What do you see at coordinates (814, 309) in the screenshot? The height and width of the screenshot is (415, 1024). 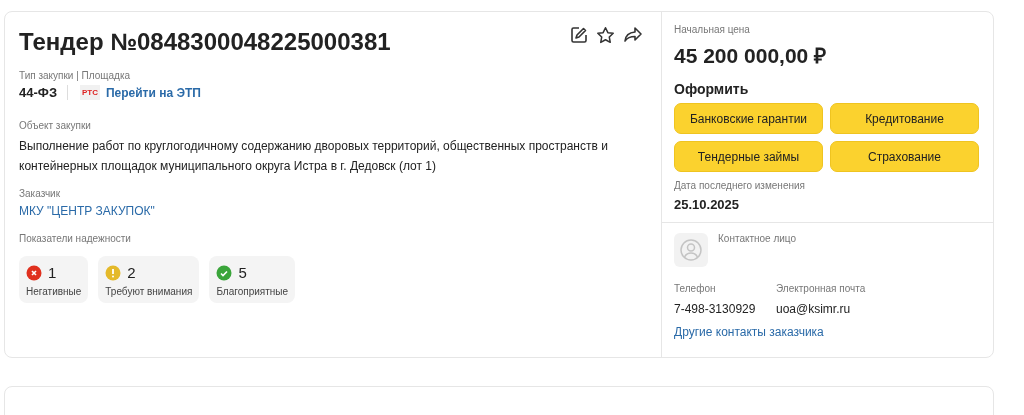 I see `email-address: uoa@ksimr.ru` at bounding box center [814, 309].